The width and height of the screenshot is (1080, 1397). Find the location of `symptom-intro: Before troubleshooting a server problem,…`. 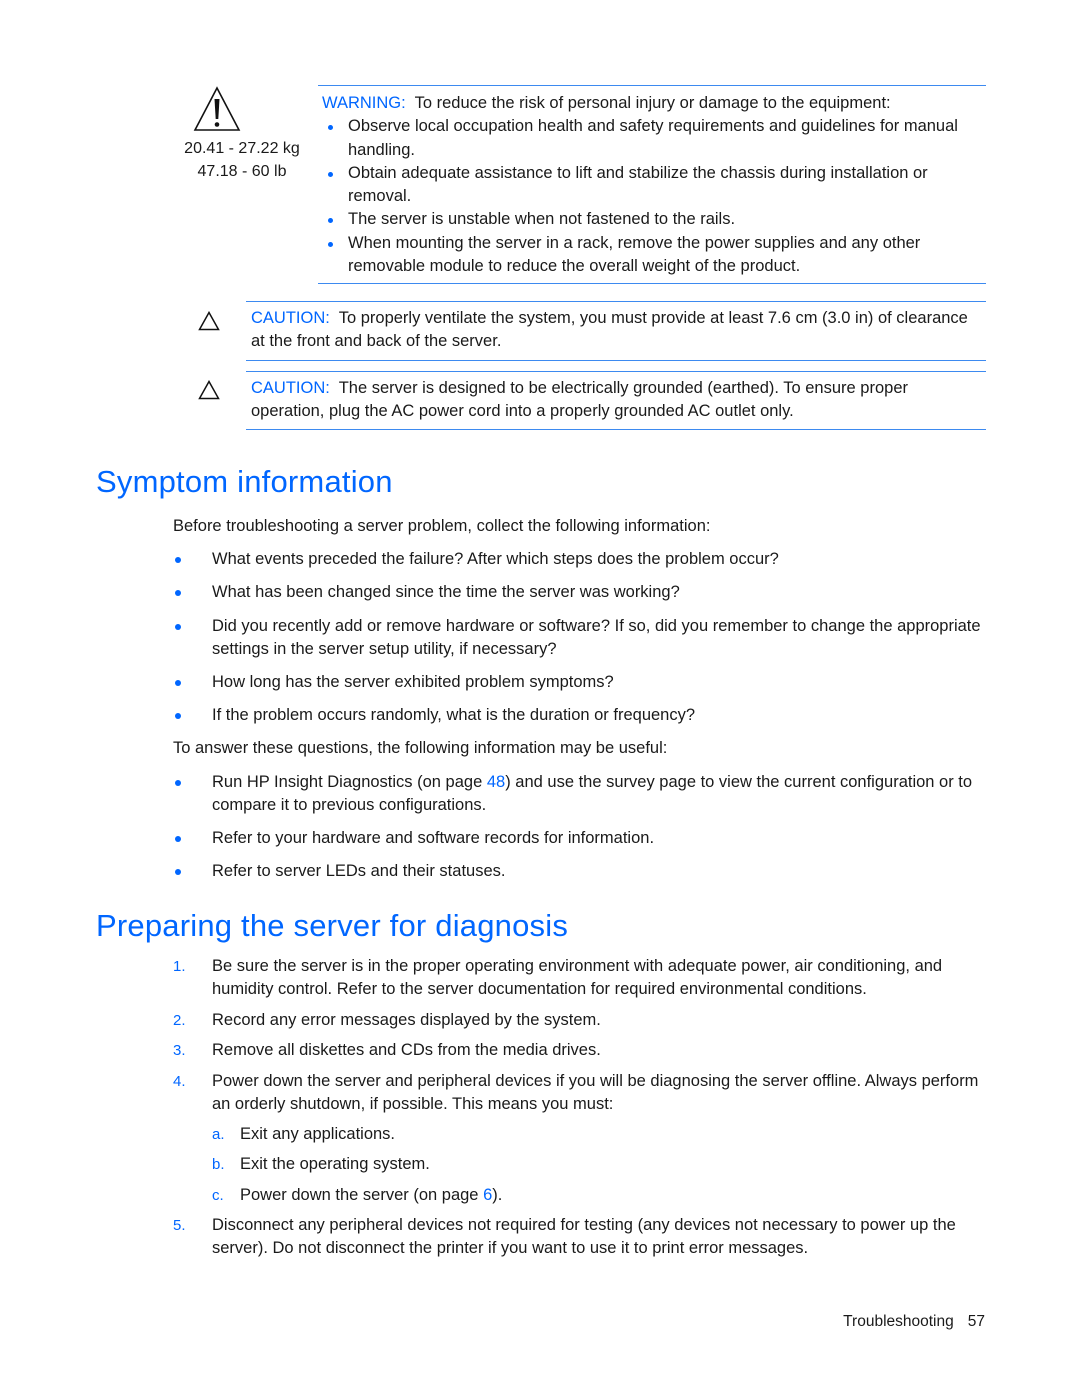

symptom-intro: Before troubleshooting a server problem,… is located at coordinates (442, 526).